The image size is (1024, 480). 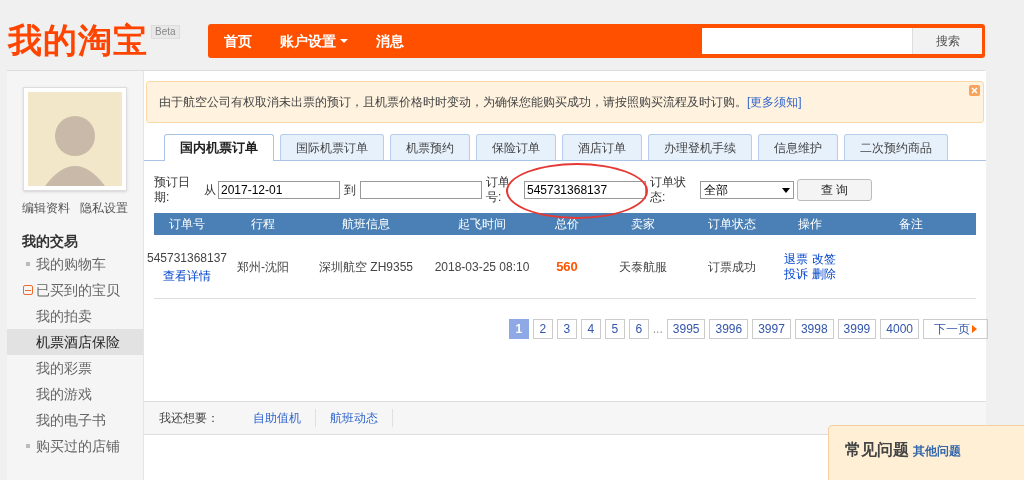 I want to click on arrow-right-icon, so click(x=974, y=329).